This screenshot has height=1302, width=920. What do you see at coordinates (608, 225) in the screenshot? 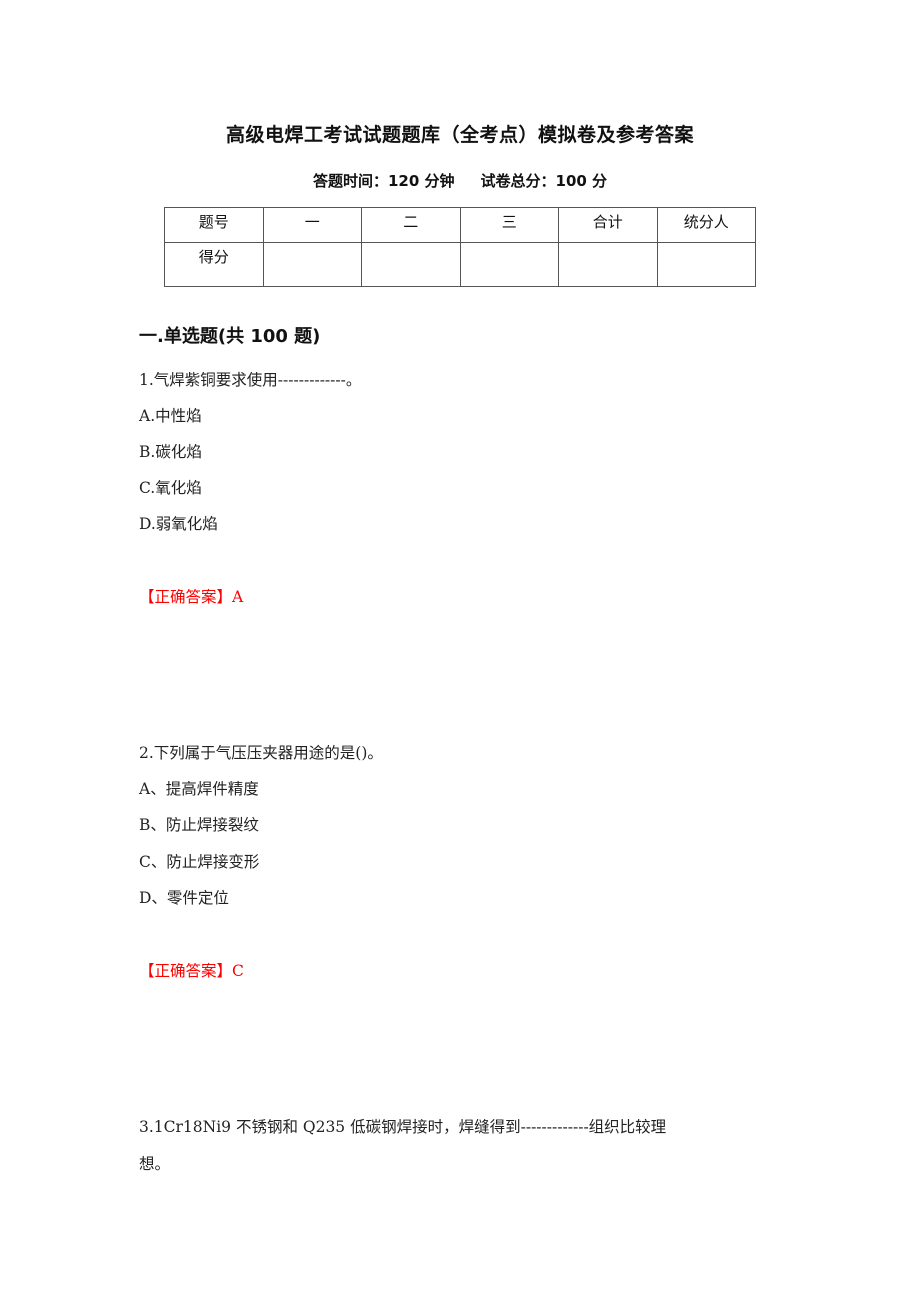
I see `table-cell: 合计` at bounding box center [608, 225].